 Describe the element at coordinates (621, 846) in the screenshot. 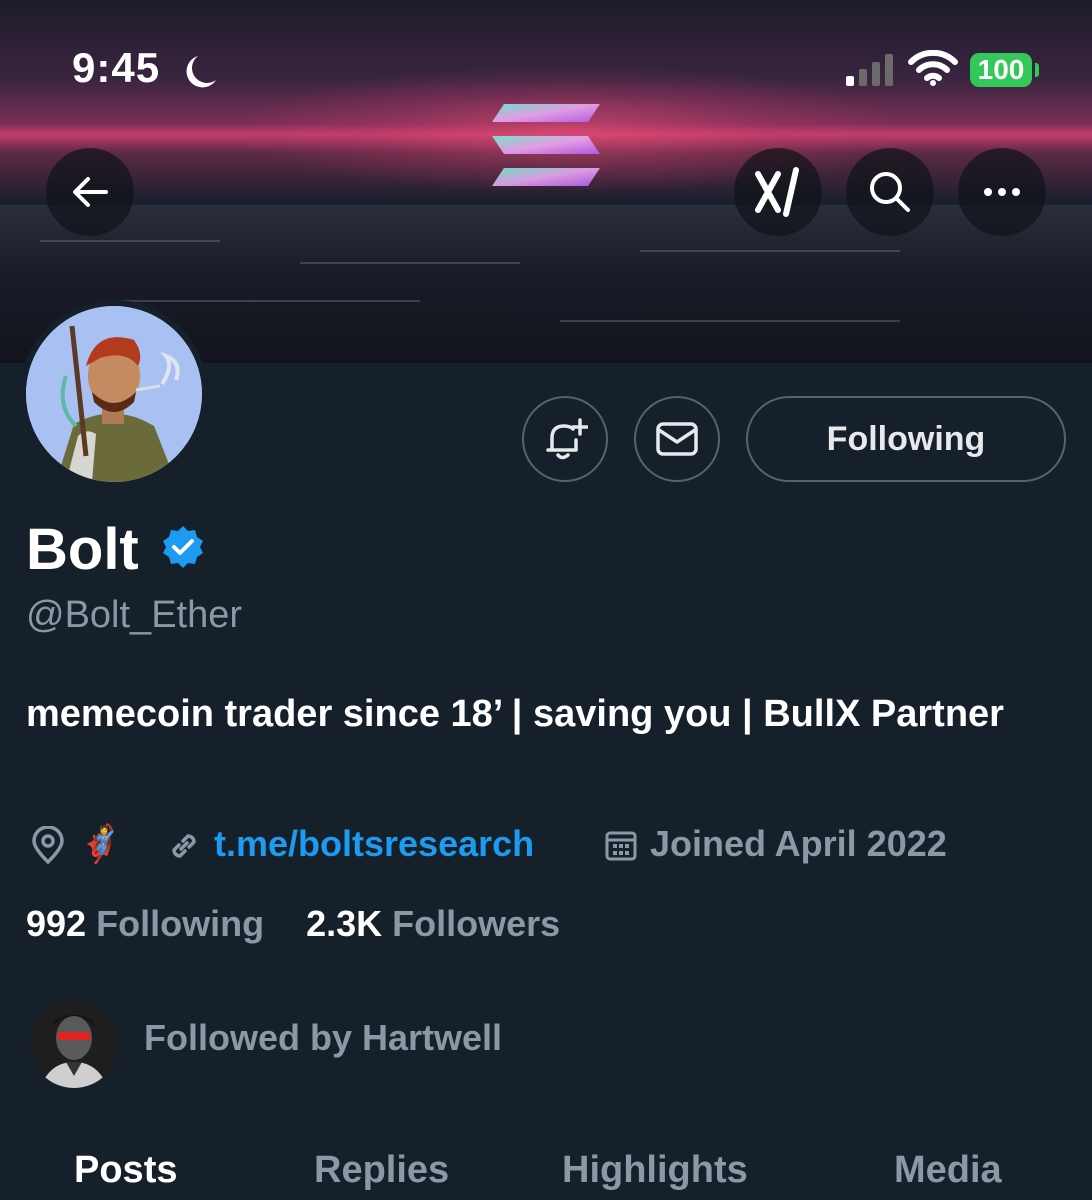

I see `calendar-icon` at that location.